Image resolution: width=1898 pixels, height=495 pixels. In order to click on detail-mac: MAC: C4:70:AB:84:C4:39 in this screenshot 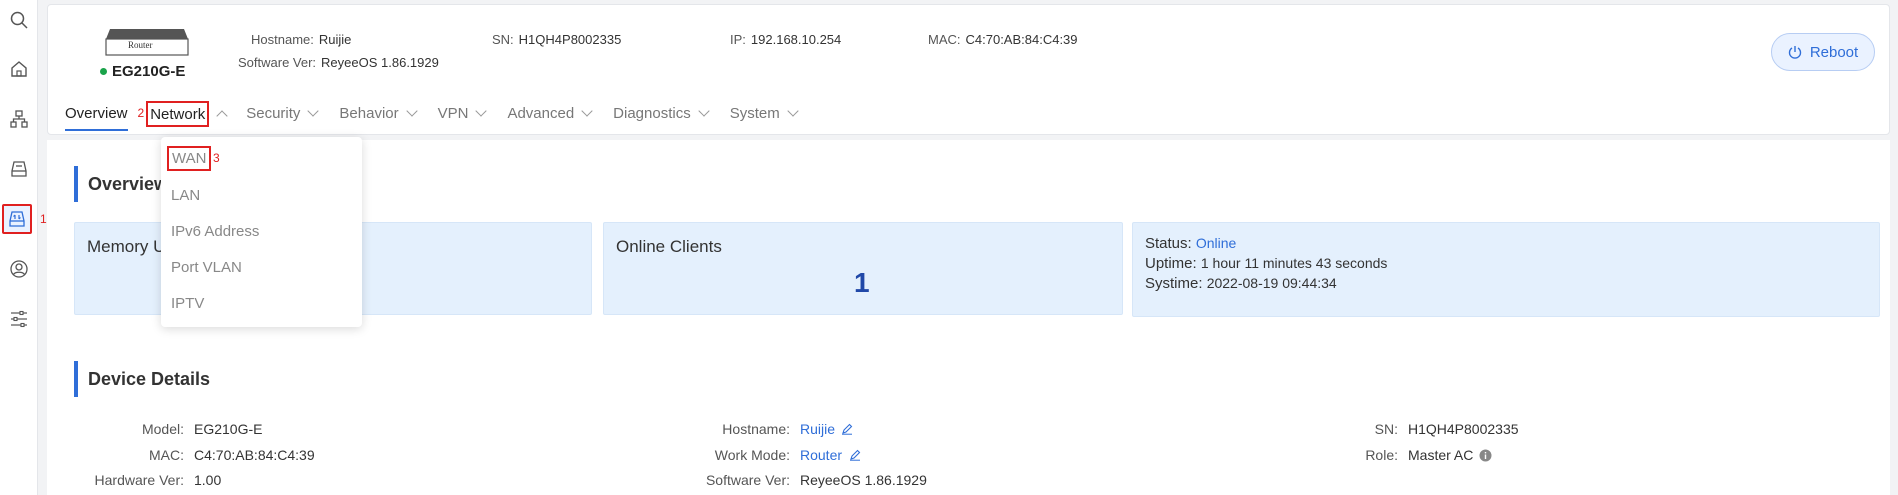, I will do `click(232, 455)`.